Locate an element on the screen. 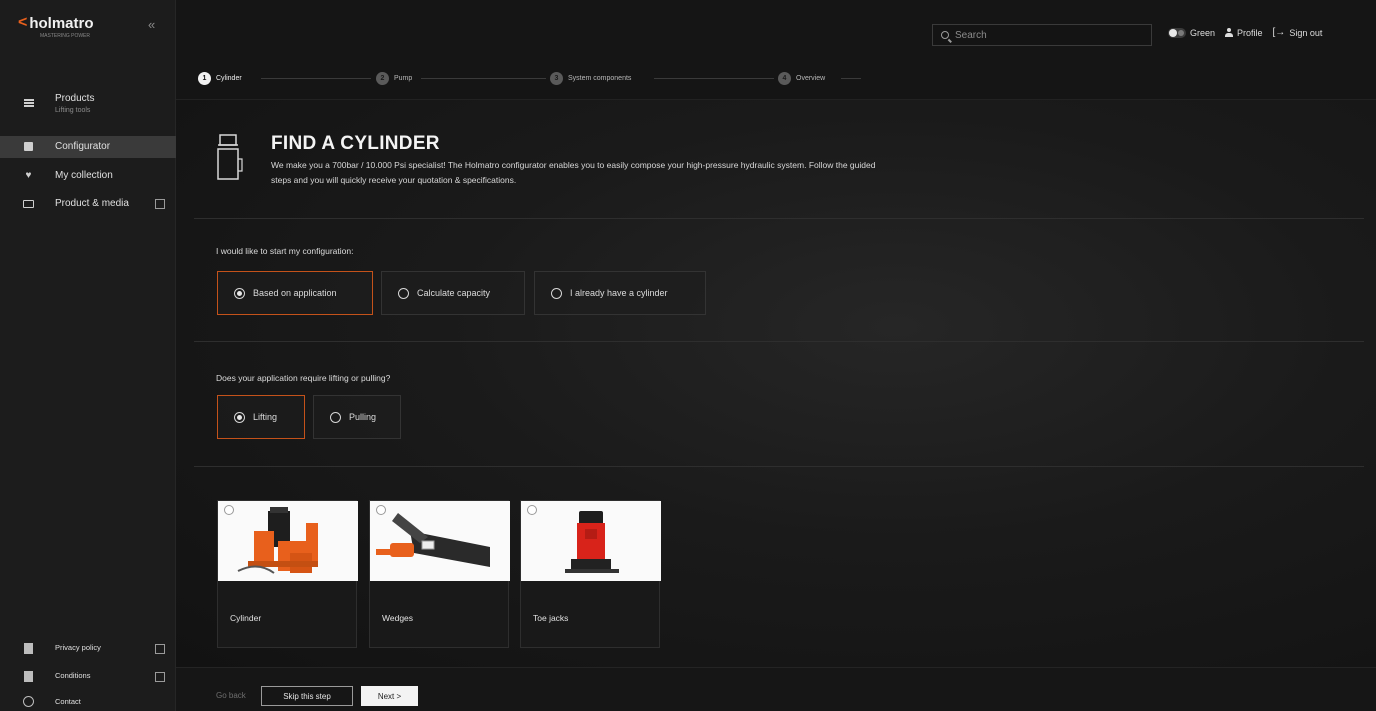 This screenshot has width=1376, height=711. wedges-product-illustration is located at coordinates (433, 540).